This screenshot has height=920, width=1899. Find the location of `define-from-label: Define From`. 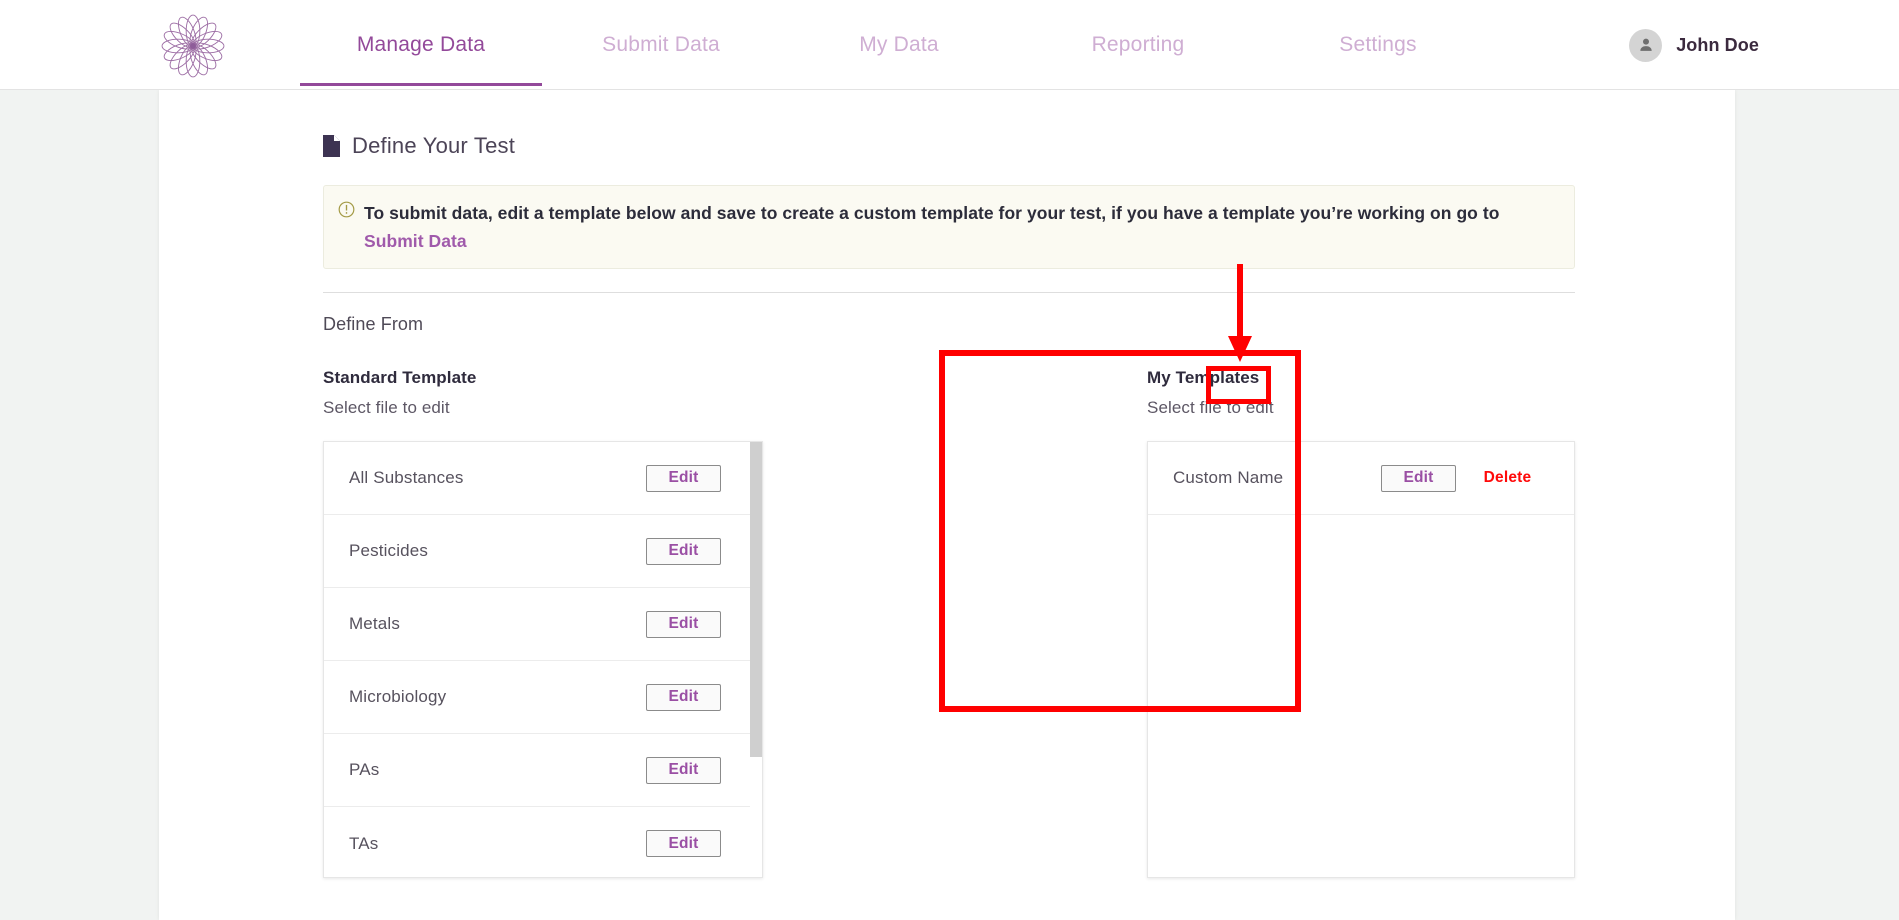

define-from-label: Define From is located at coordinates (373, 324).